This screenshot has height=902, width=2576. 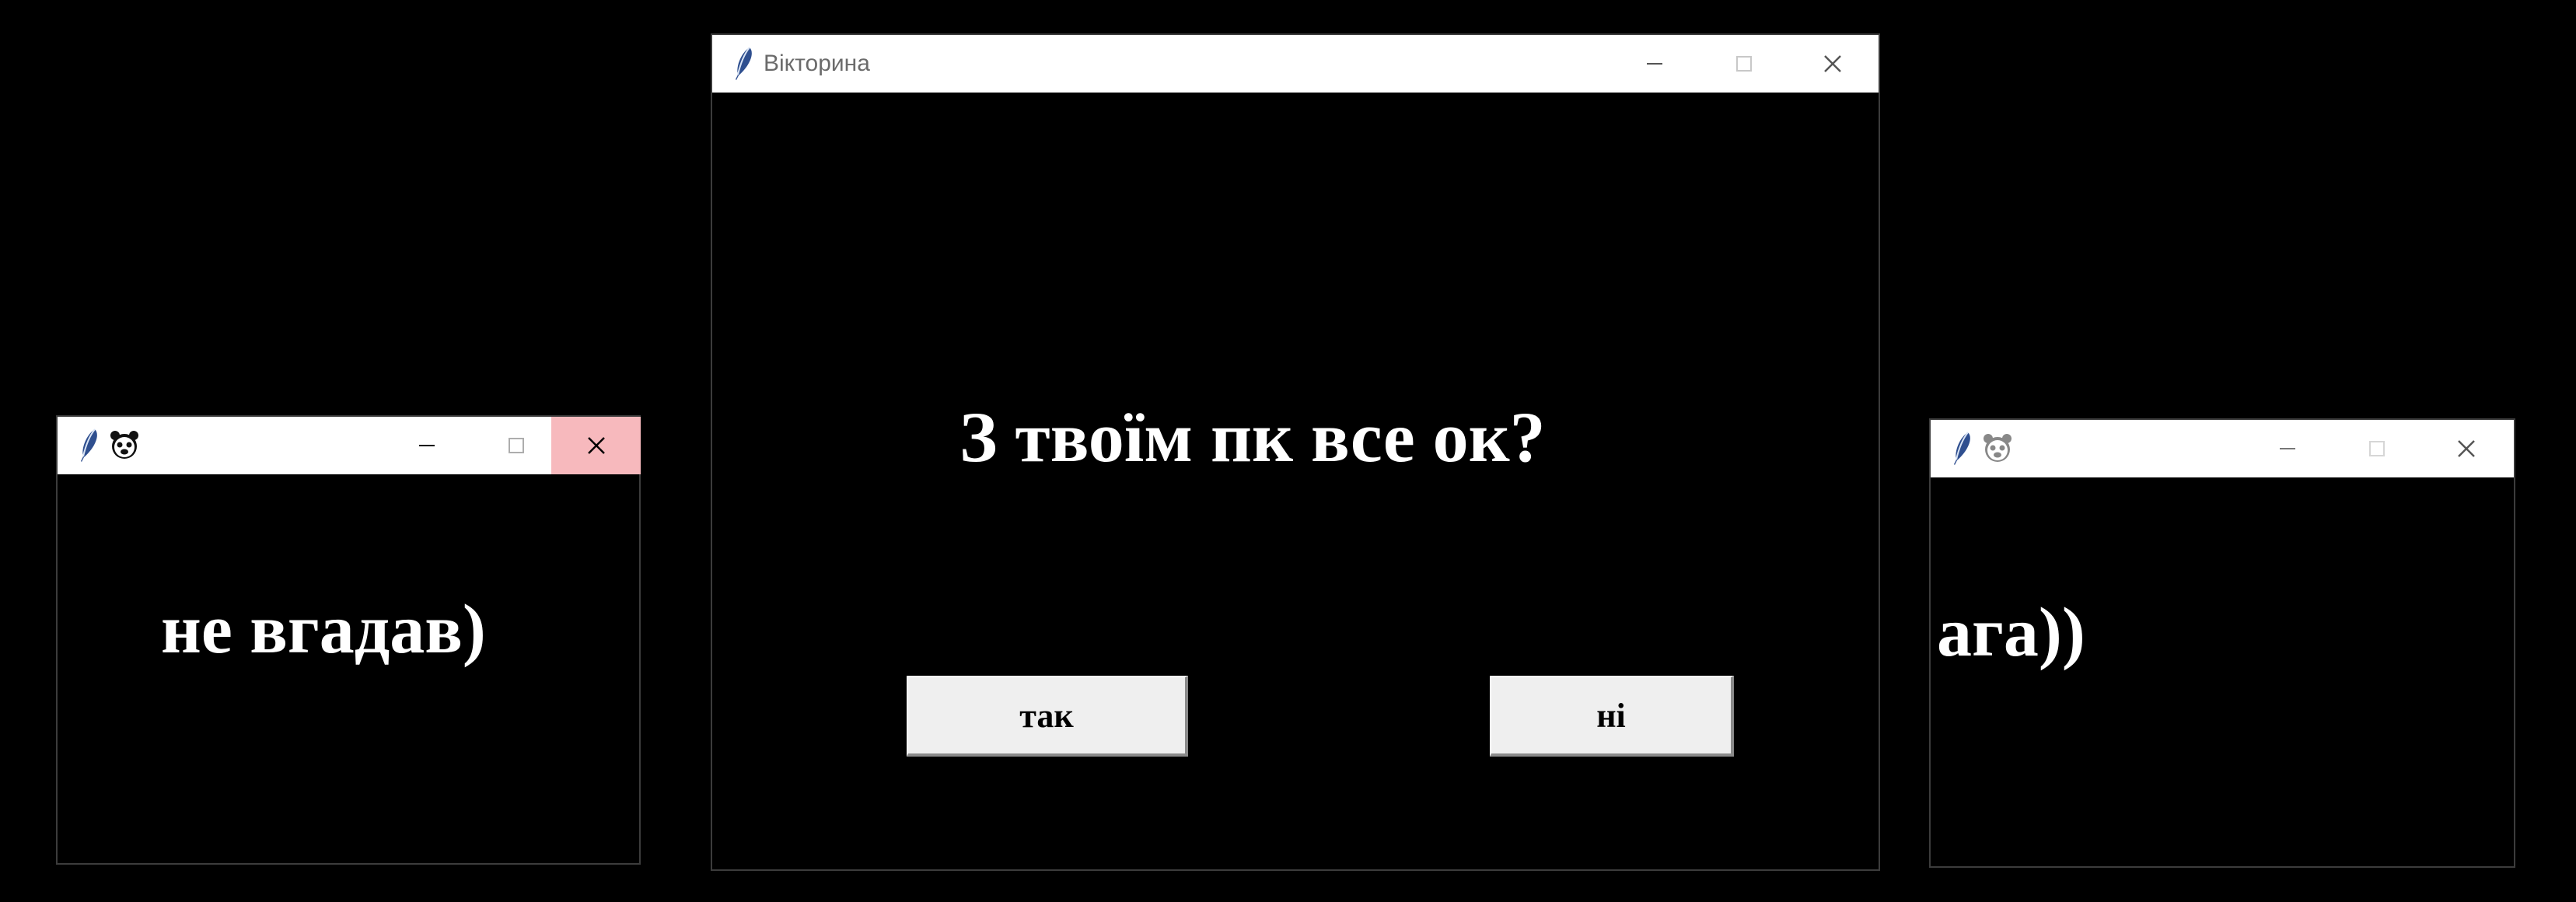 I want to click on question-text: З твоїм пк все ок?, so click(x=1252, y=437).